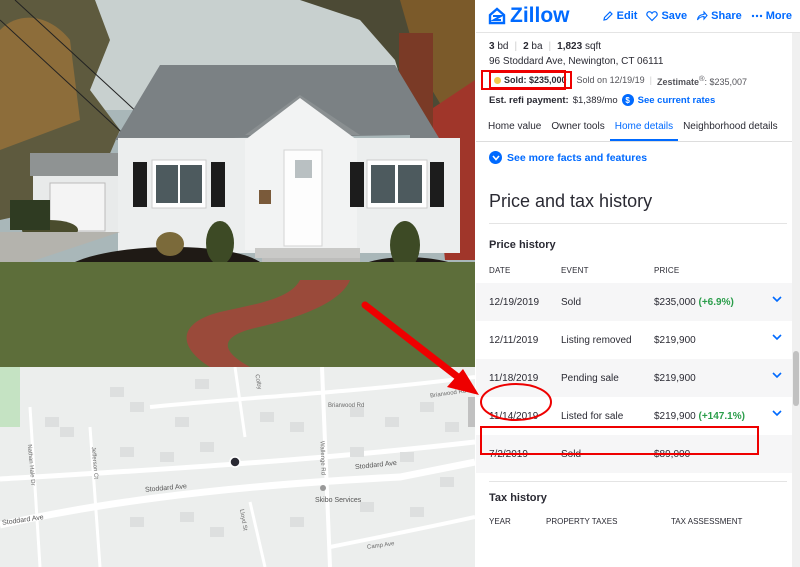  I want to click on row-event: Pending sale, so click(590, 378).